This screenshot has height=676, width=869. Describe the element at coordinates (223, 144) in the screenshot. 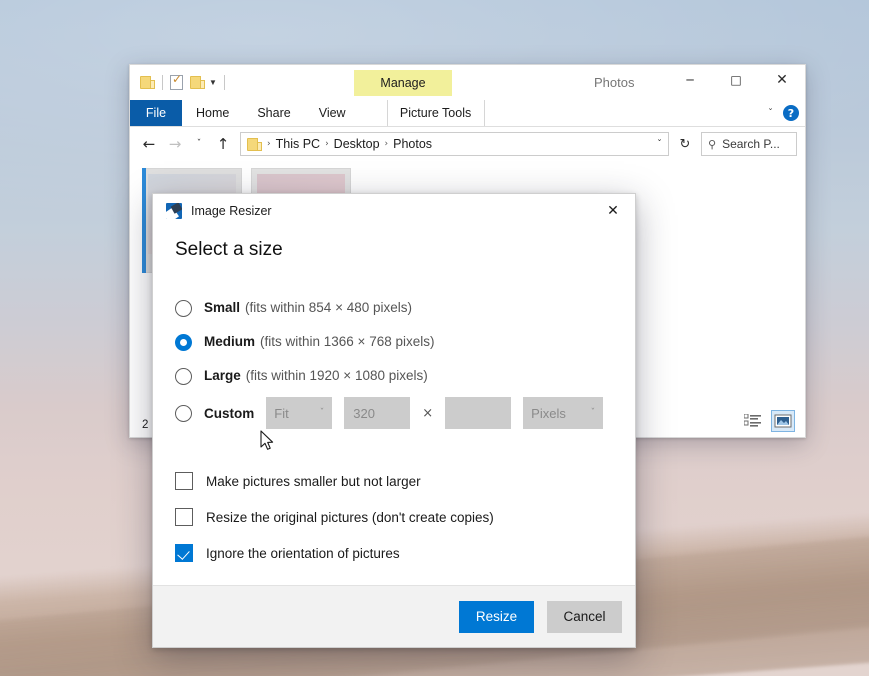

I see `up-button: ↑` at that location.